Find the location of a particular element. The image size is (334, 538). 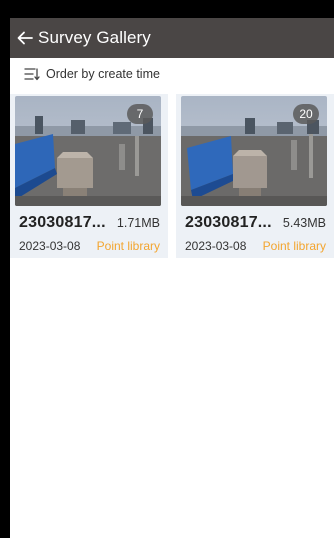

status-bar-area is located at coordinates (167, 9).